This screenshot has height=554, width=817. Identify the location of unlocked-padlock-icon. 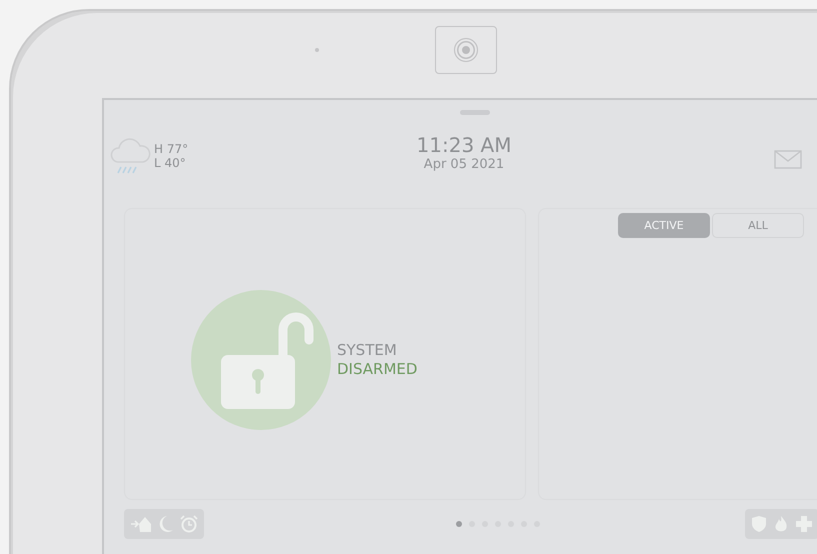
(261, 360).